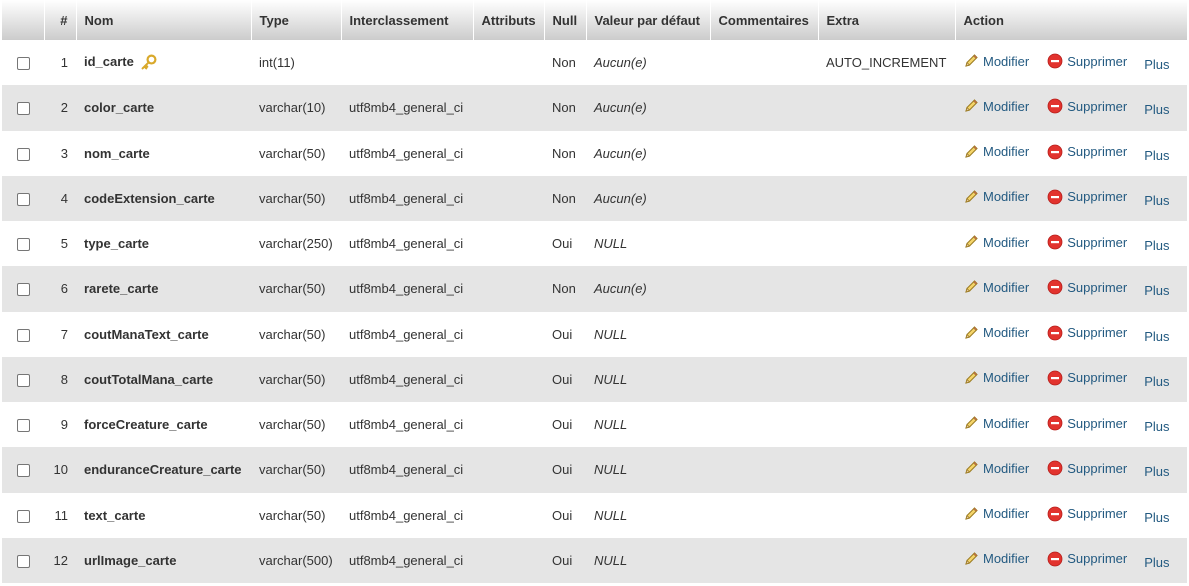 Image resolution: width=1189 pixels, height=586 pixels. I want to click on header-type: Type, so click(296, 20).